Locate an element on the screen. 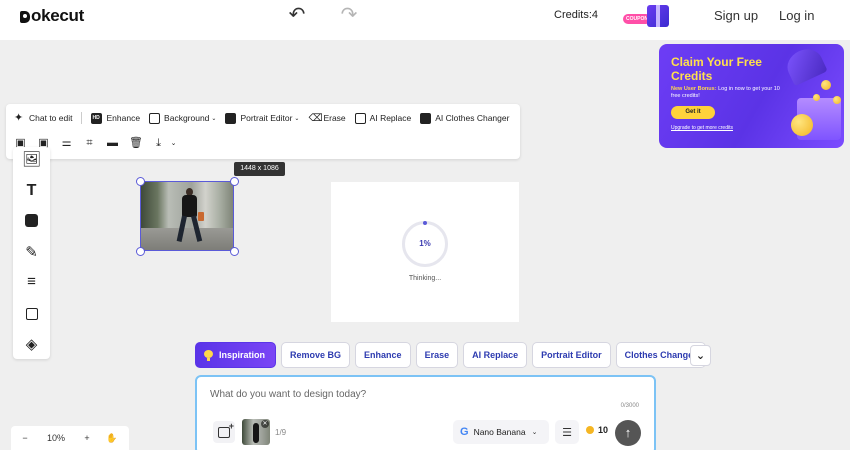  toolbar-divider is located at coordinates (82, 118).